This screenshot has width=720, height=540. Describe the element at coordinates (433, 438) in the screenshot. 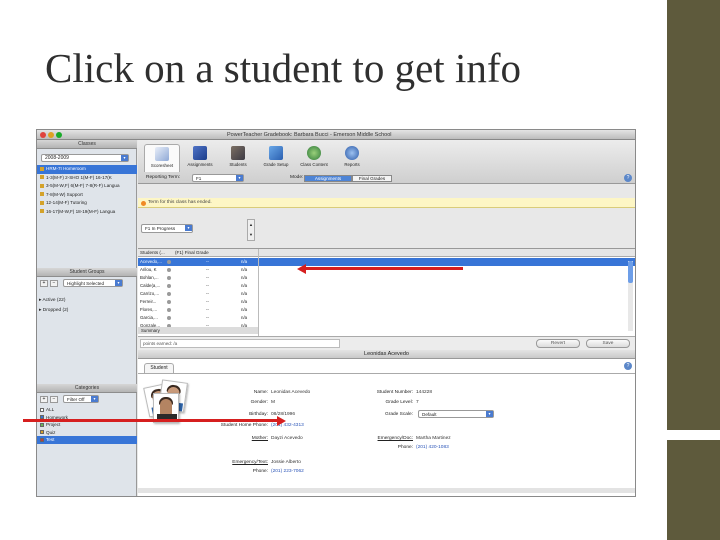

I see `emergency-doc-value: Martha Martinez` at that location.